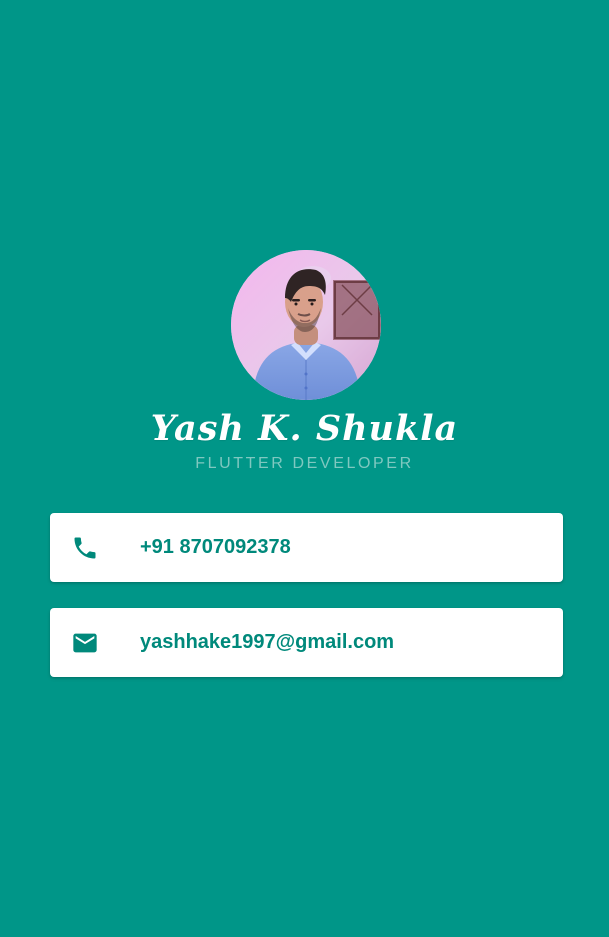  I want to click on profile-title: FLUTTER DEVELOPER, so click(304, 463).